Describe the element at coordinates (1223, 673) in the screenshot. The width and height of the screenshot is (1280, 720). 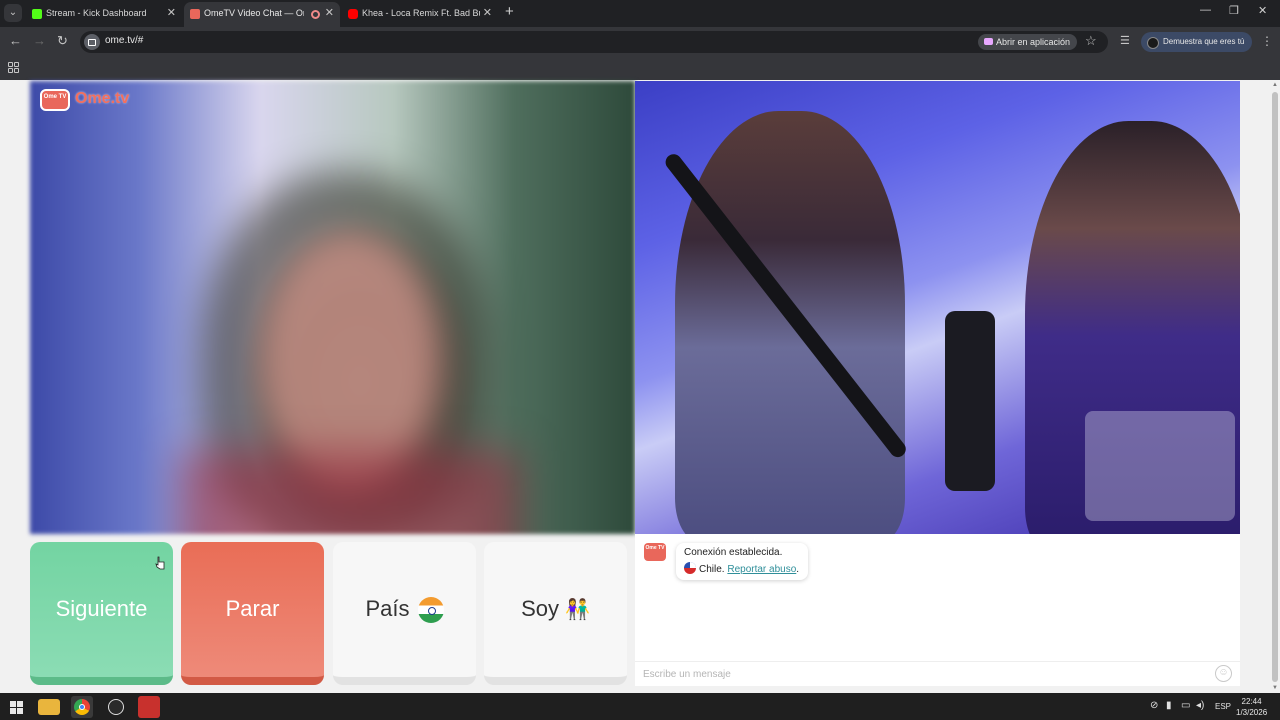
I see `emoji-icon: ☺` at that location.